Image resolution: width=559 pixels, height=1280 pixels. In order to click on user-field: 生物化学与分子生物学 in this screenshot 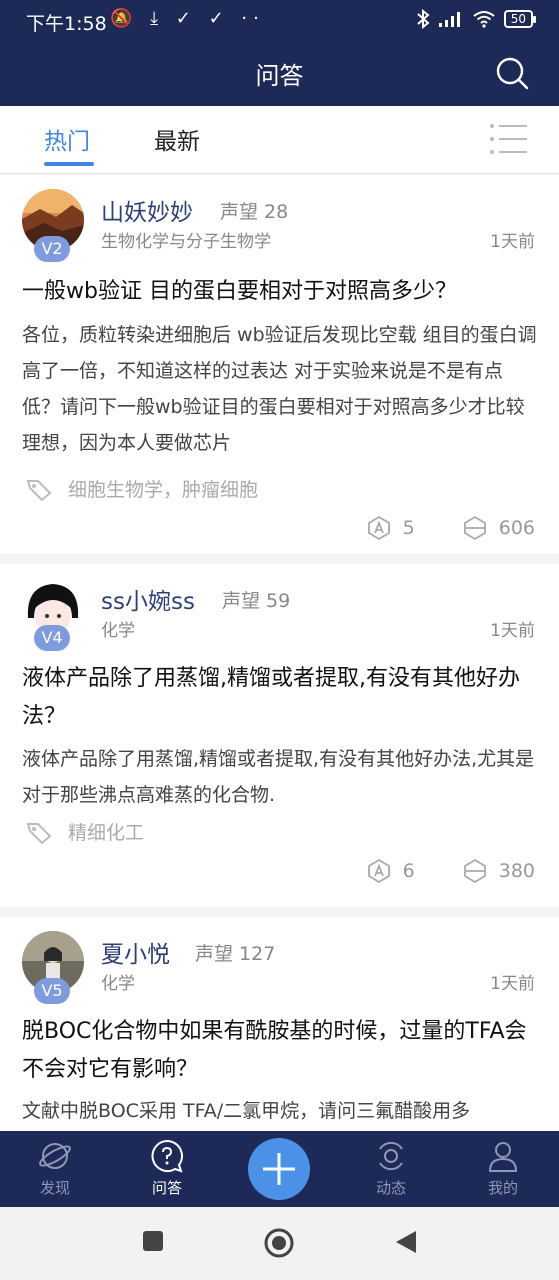, I will do `click(186, 242)`.